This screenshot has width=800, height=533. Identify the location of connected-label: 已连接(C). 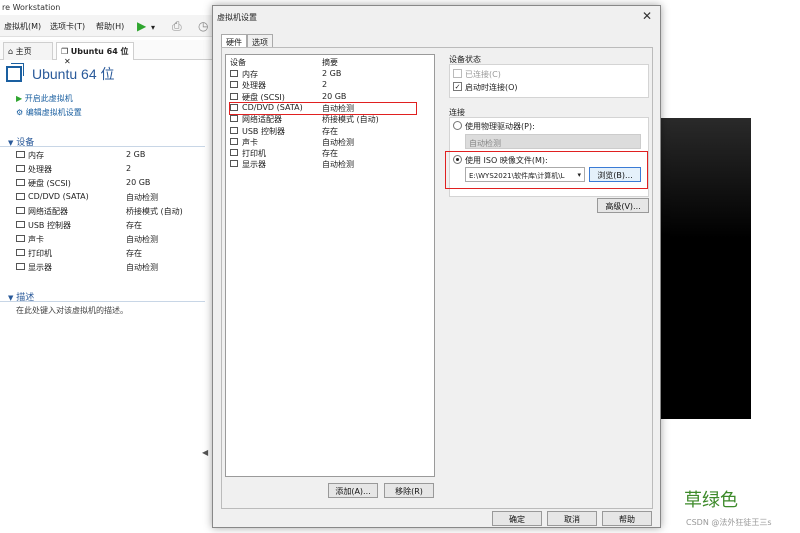
(483, 74).